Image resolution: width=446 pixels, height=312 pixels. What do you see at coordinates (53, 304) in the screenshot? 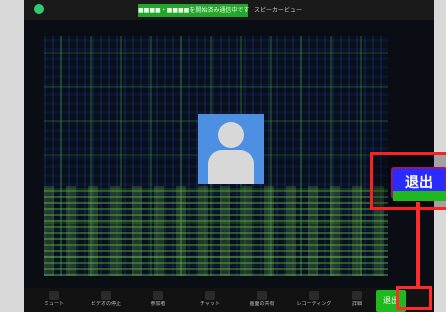
I see `toolbar-item-label: ミュート` at bounding box center [53, 304].